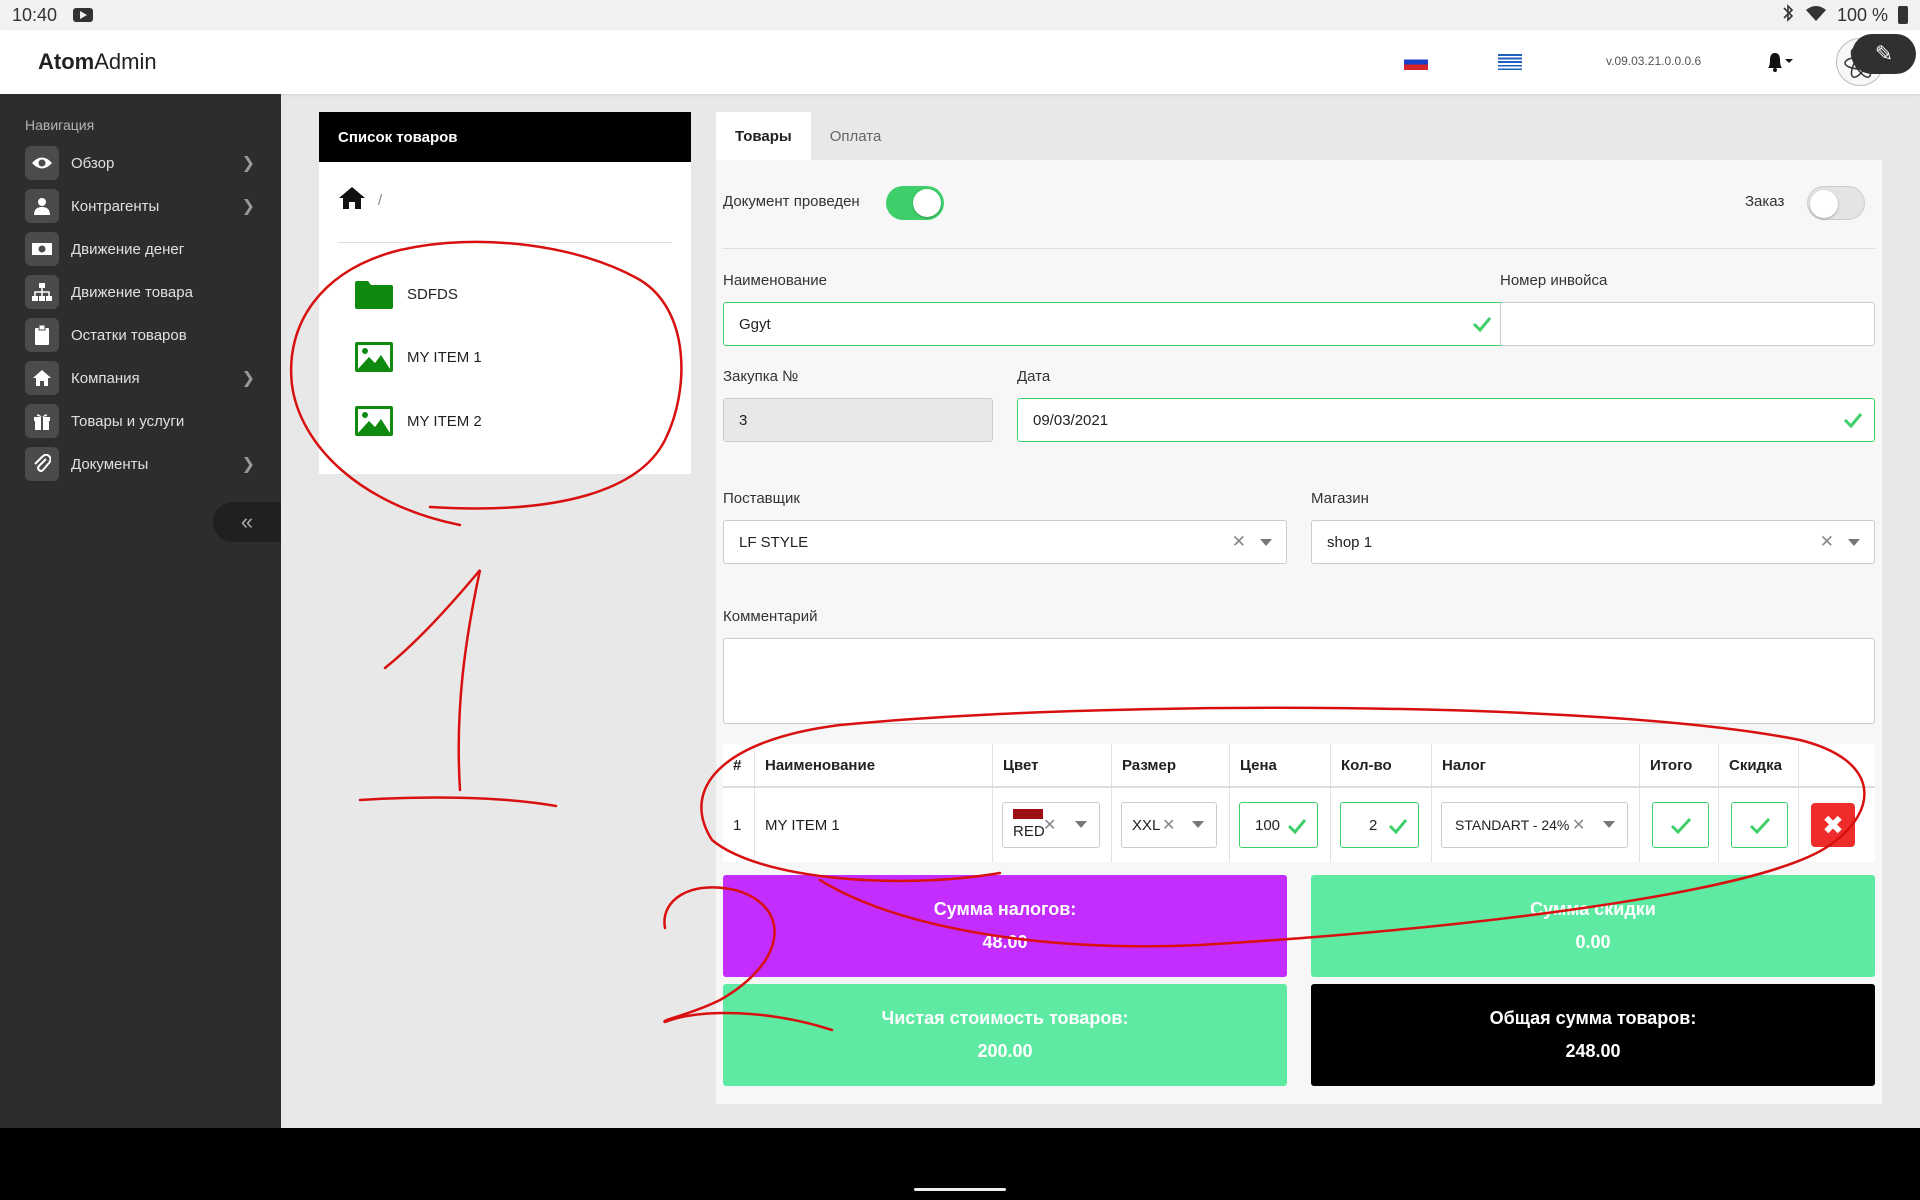 Image resolution: width=1920 pixels, height=1200 pixels. What do you see at coordinates (140, 163) in the screenshot?
I see `sidebar-item-overview: Обзор ❯` at bounding box center [140, 163].